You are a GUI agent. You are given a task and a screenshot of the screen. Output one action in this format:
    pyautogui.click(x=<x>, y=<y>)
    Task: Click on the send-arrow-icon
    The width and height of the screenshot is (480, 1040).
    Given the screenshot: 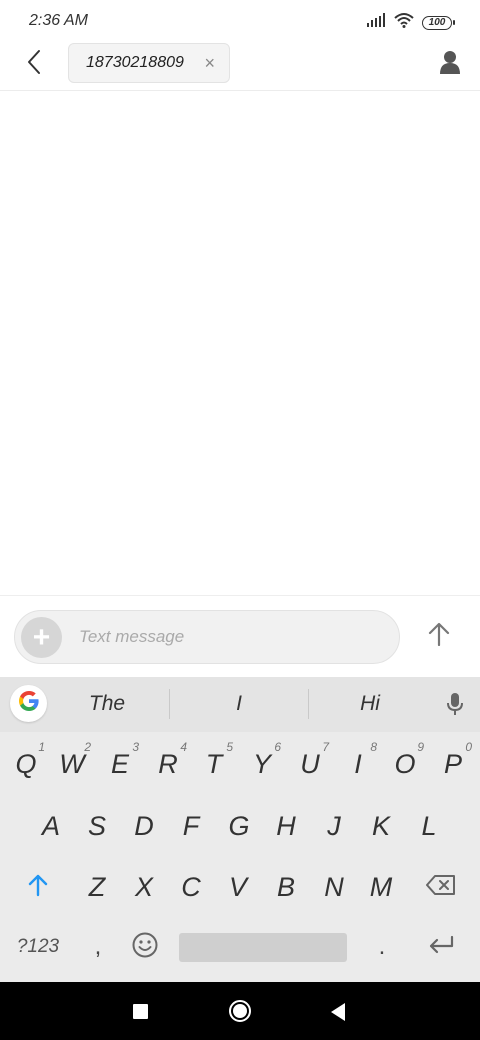 What is the action you would take?
    pyautogui.click(x=439, y=636)
    